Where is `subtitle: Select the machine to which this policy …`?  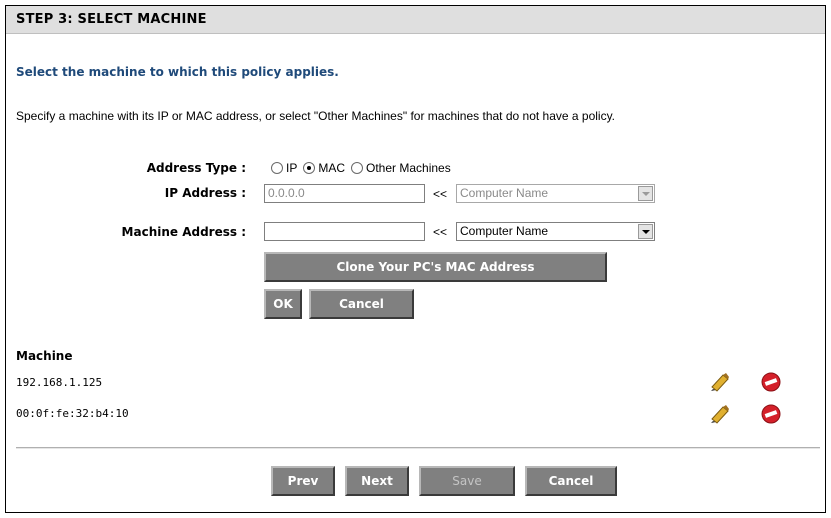
subtitle: Select the machine to which this policy … is located at coordinates (177, 72).